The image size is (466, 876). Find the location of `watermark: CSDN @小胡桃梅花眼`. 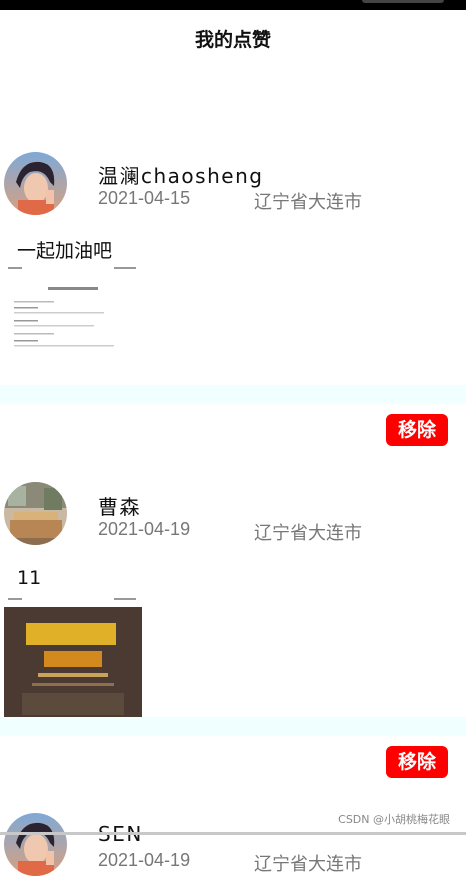

watermark: CSDN @小胡桃梅花眼 is located at coordinates (394, 819).